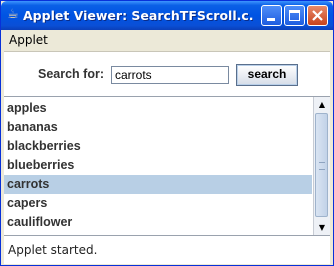 Image resolution: width=334 pixels, height=266 pixels. Describe the element at coordinates (322, 227) in the screenshot. I see `scroll-down-arrow-icon: ▼` at that location.